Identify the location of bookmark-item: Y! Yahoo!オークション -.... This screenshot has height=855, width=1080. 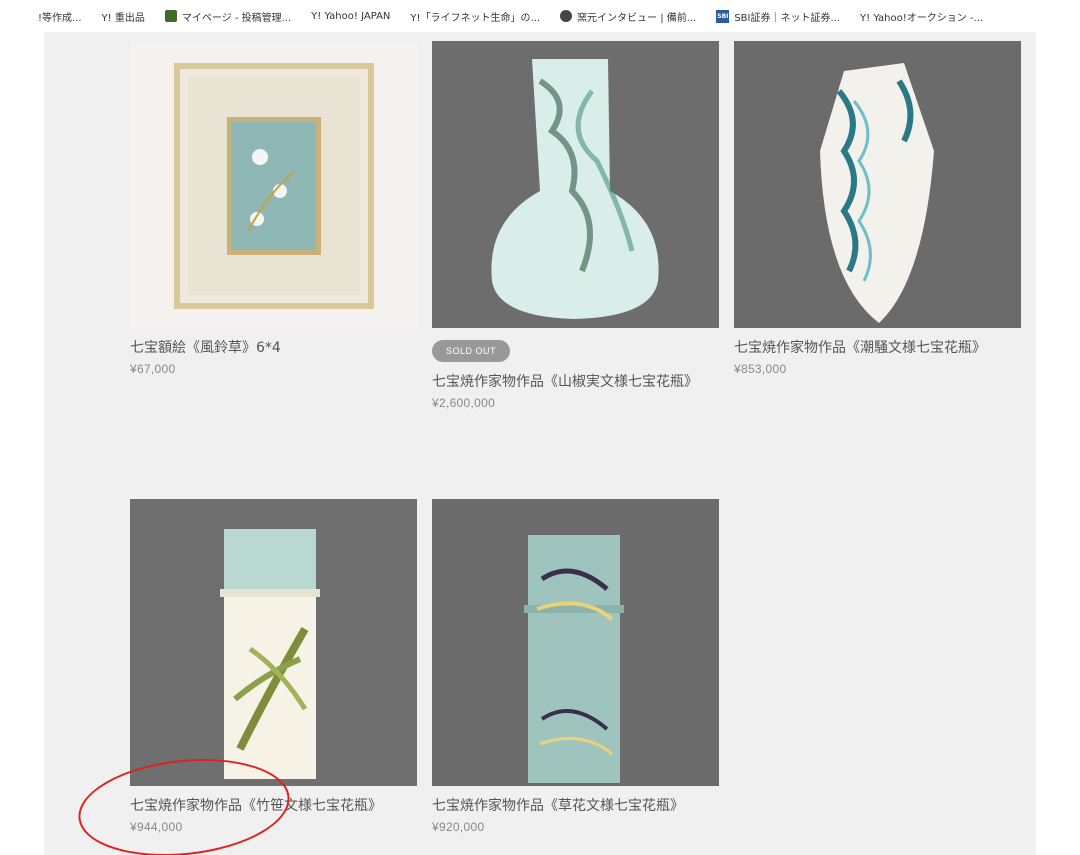
(921, 16).